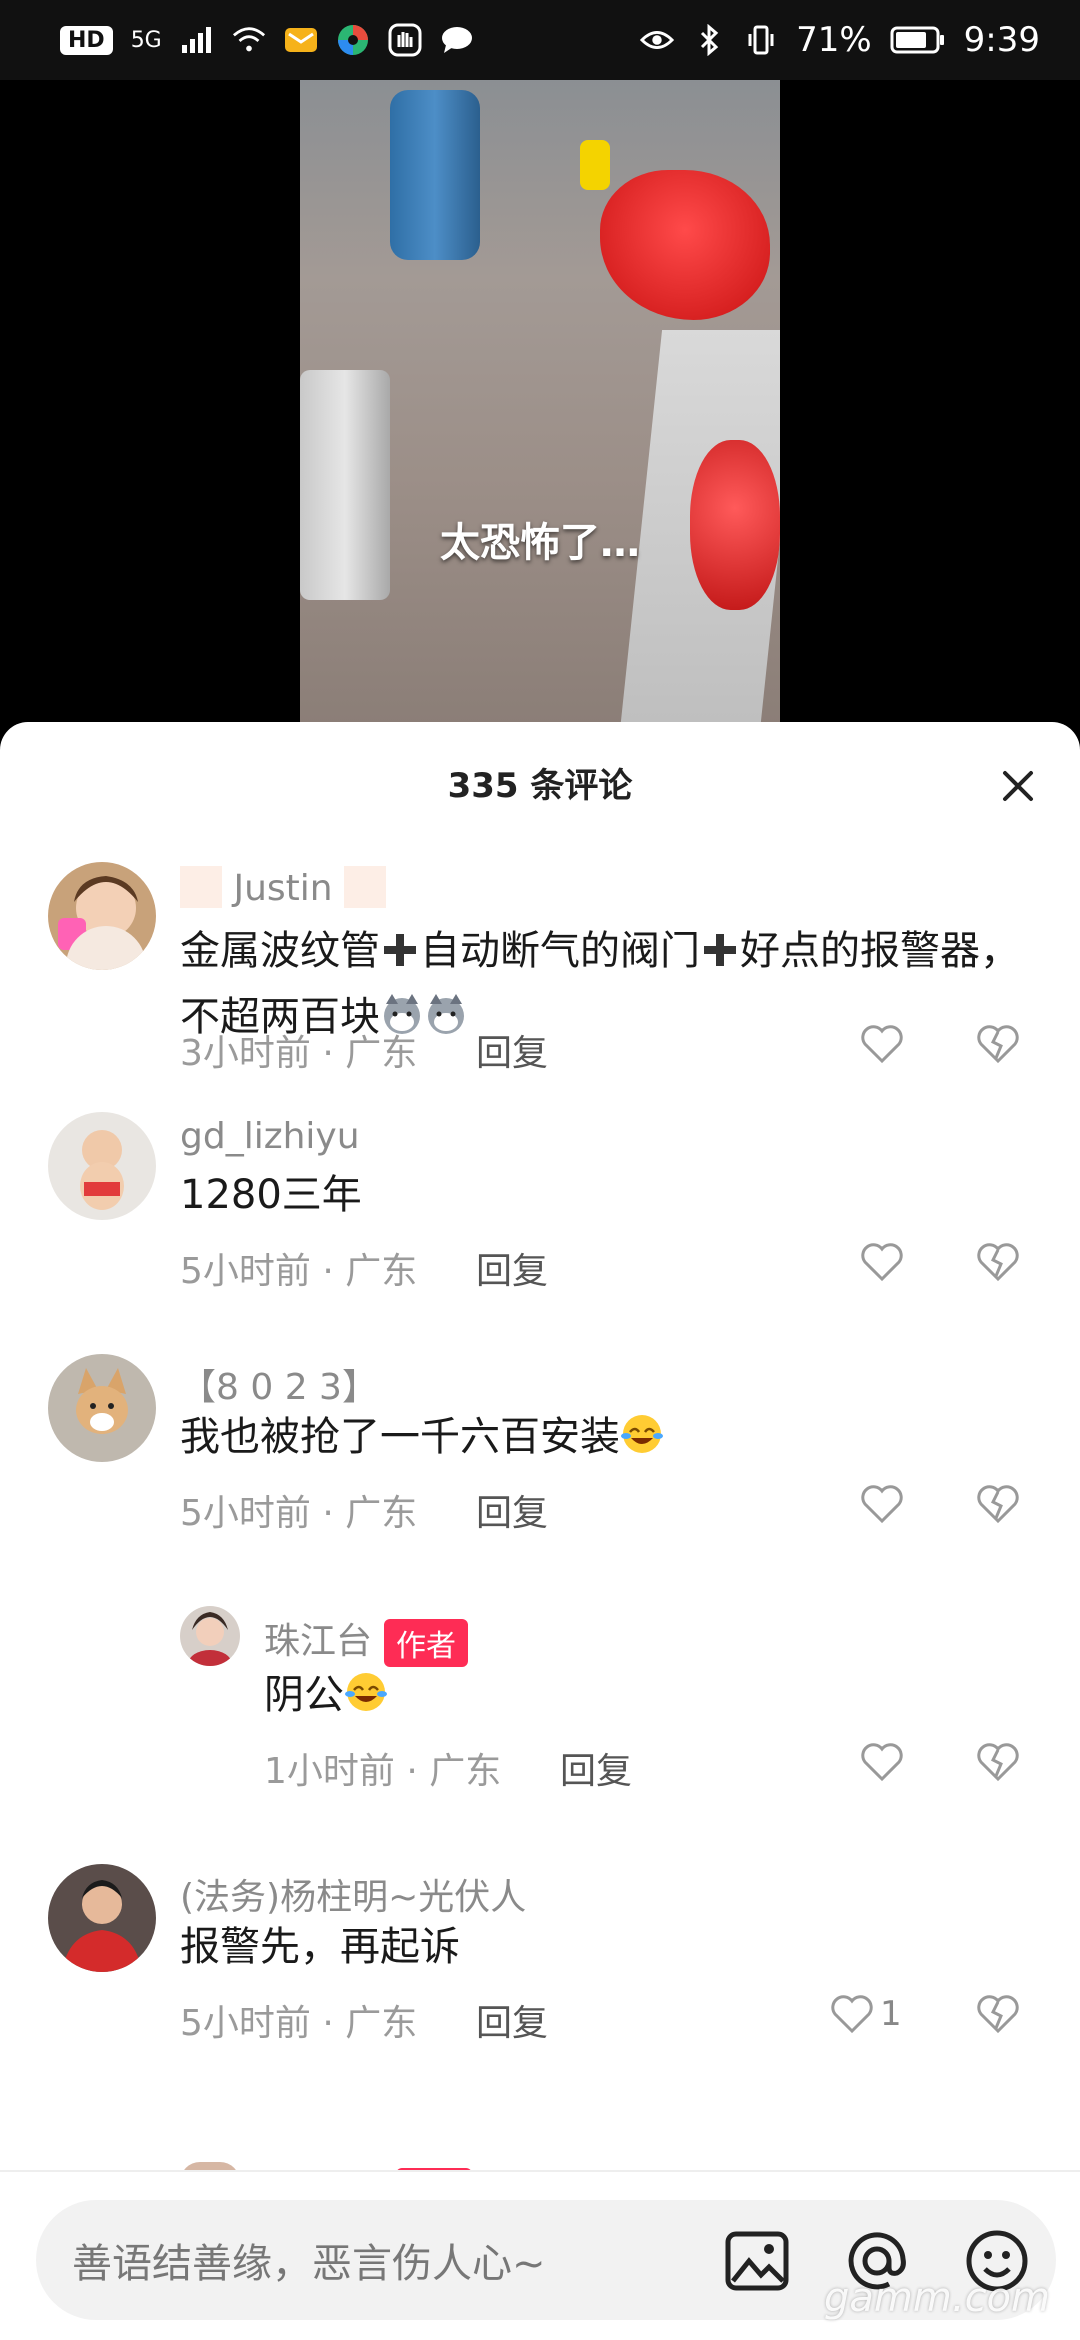 The width and height of the screenshot is (1080, 2340). Describe the element at coordinates (891, 2014) in the screenshot. I see `like-count: 1` at that location.